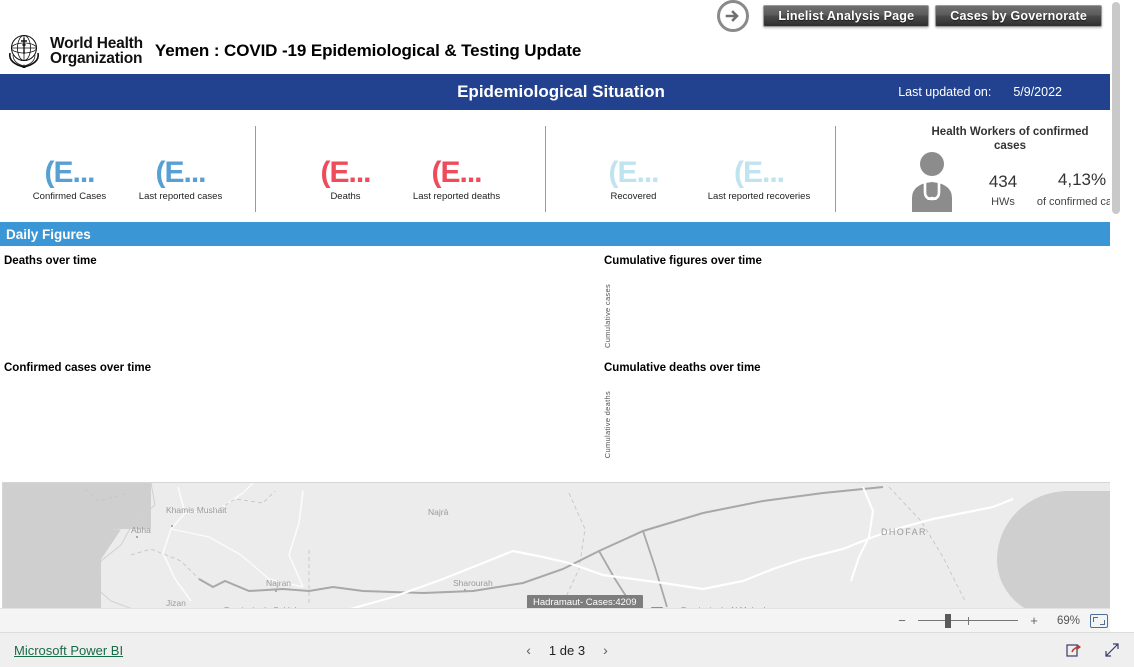  I want to click on map-label: Jizan, so click(176, 603).